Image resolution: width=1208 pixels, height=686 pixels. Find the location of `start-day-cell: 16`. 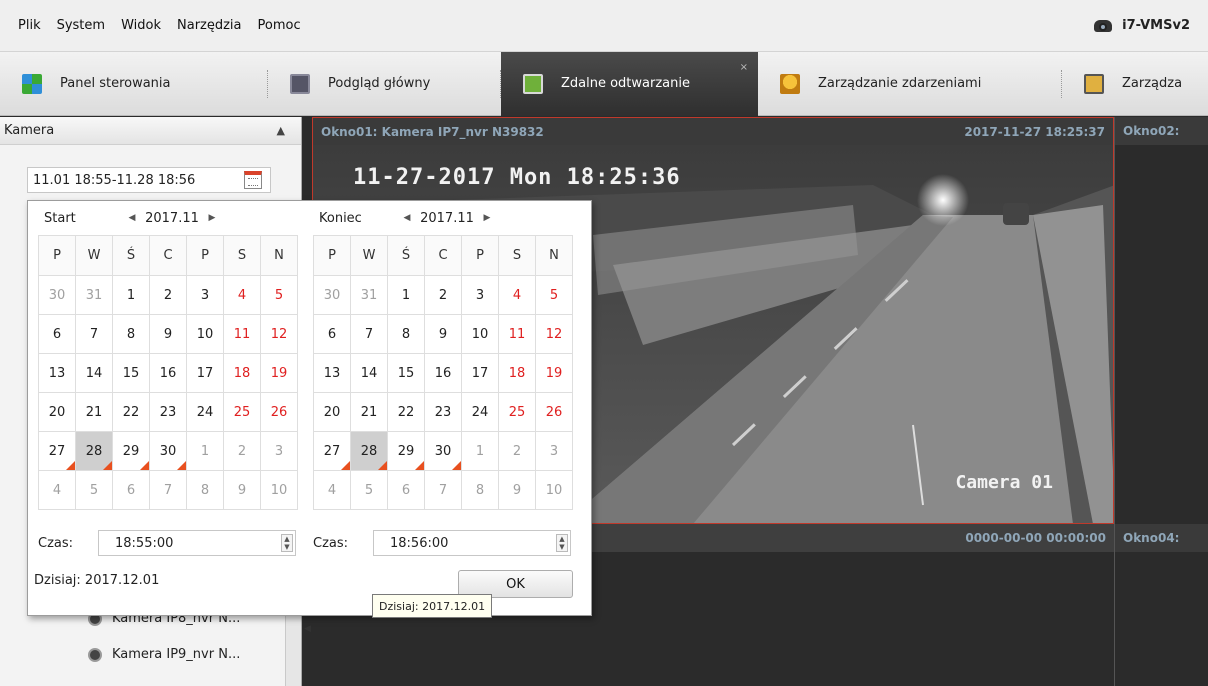

start-day-cell: 16 is located at coordinates (168, 373).